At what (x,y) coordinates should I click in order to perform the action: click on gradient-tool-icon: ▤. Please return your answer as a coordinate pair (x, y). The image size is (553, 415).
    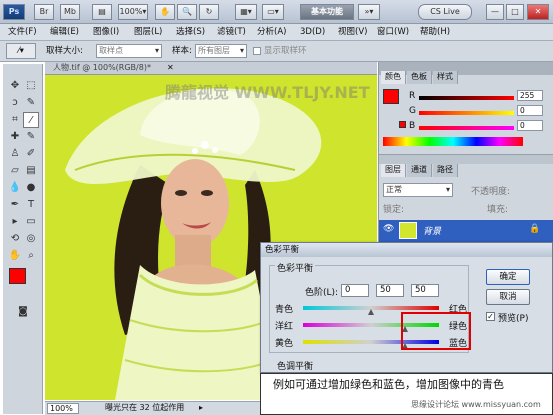
    Looking at the image, I should click on (31, 171).